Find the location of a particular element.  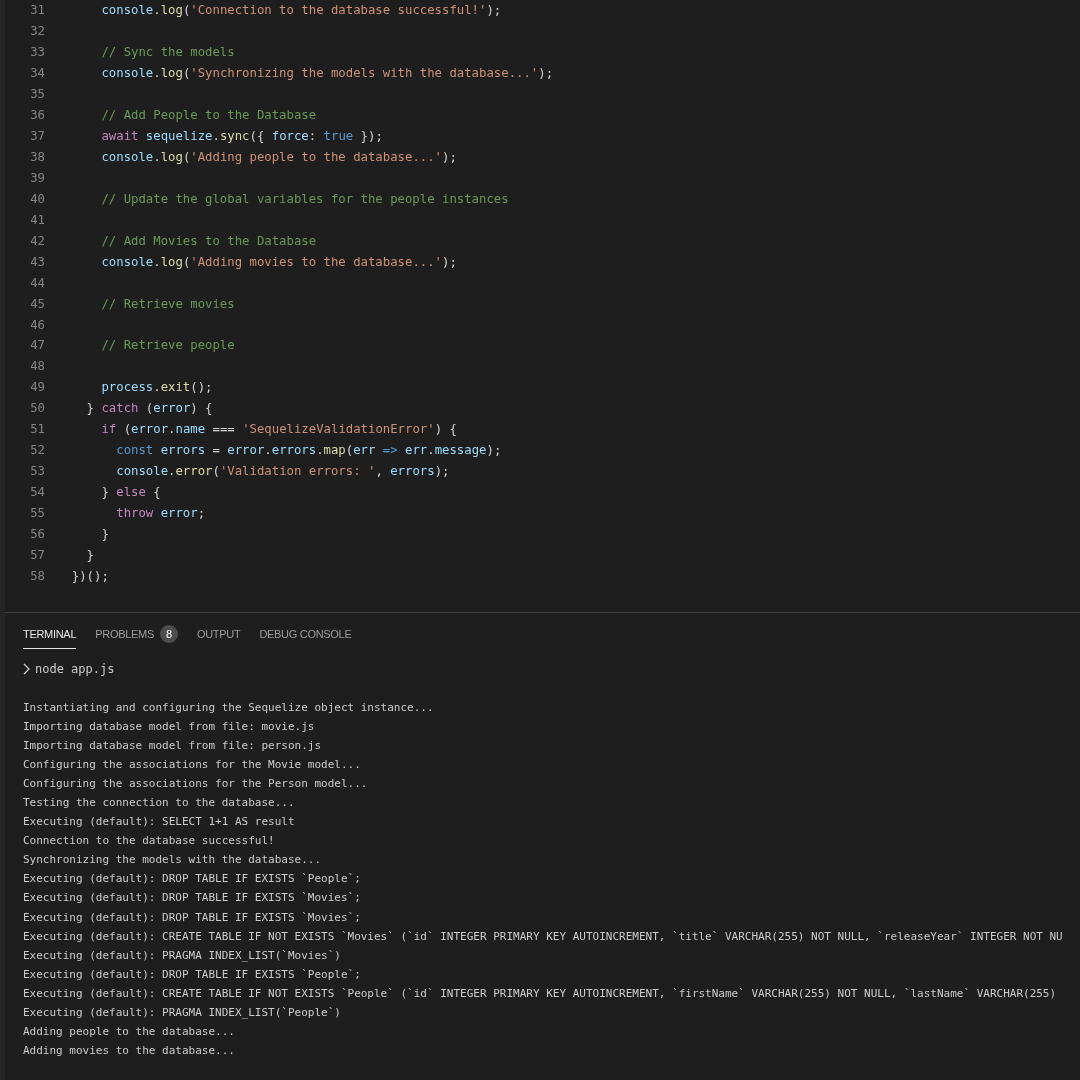

line-number: 56 is located at coordinates (37, 533).